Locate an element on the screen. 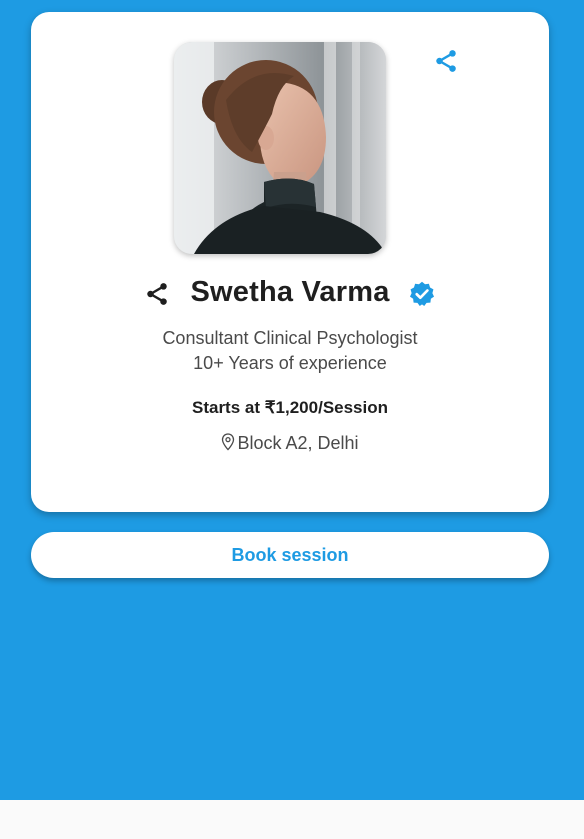 The image size is (584, 839). book-session-button: Book session is located at coordinates (290, 555).